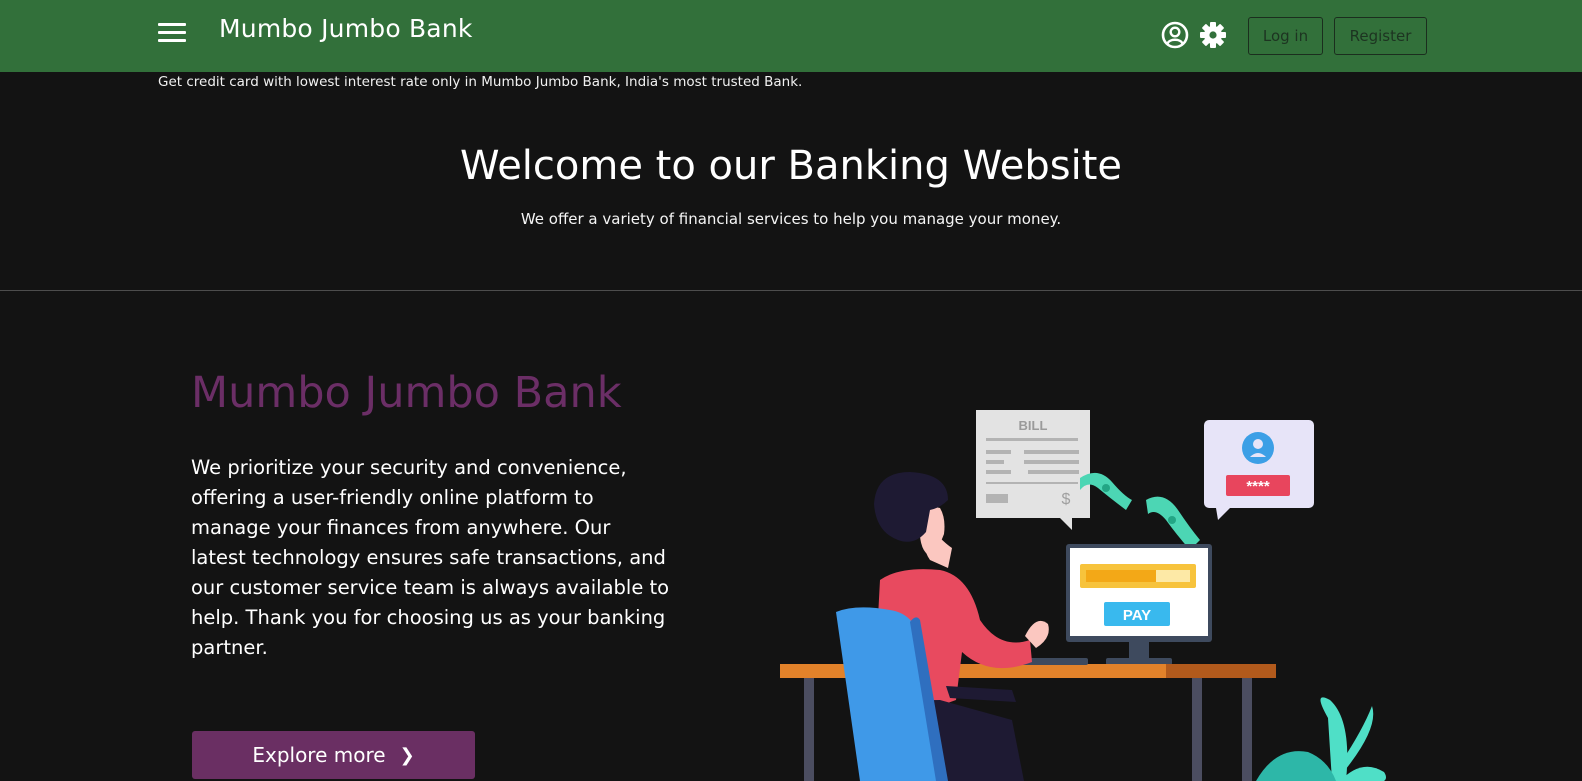 This screenshot has height=781, width=1582. I want to click on bill-card: BILL $, so click(1033, 470).